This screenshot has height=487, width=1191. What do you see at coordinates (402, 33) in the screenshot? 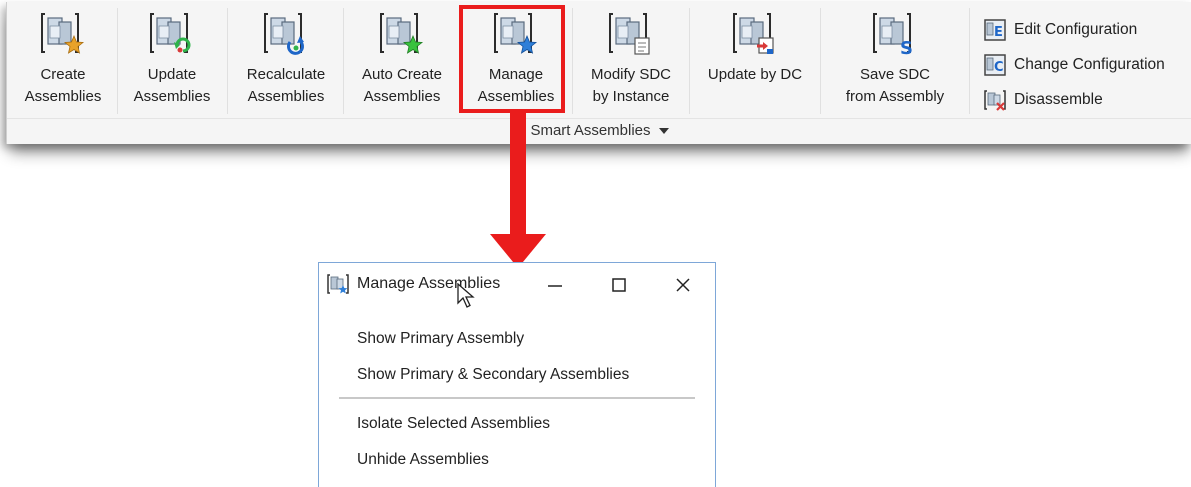
I see `auto-create-assemblies-icon` at bounding box center [402, 33].